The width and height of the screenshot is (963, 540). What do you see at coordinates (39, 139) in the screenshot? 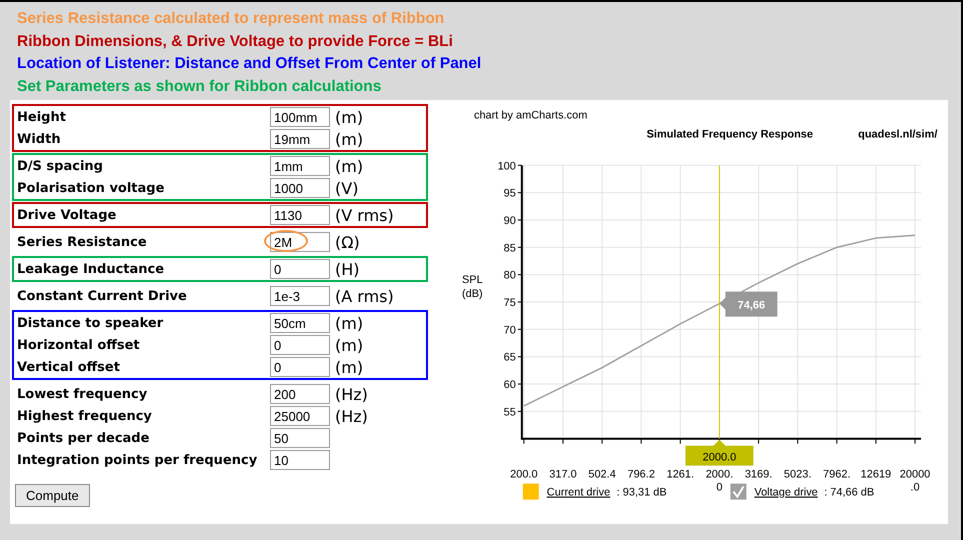
I see `field-label: Width` at bounding box center [39, 139].